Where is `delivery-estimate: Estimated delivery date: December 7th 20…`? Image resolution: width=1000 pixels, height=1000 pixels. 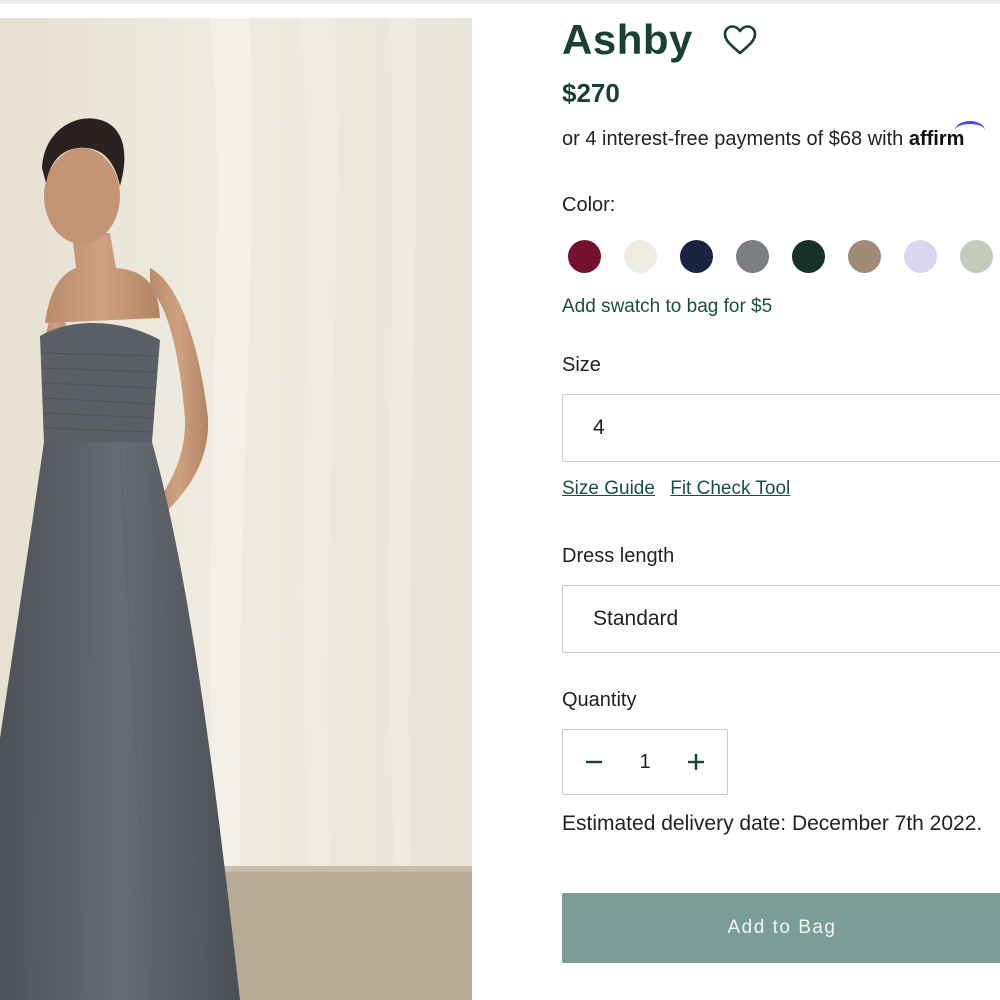 delivery-estimate: Estimated delivery date: December 7th 20… is located at coordinates (772, 823).